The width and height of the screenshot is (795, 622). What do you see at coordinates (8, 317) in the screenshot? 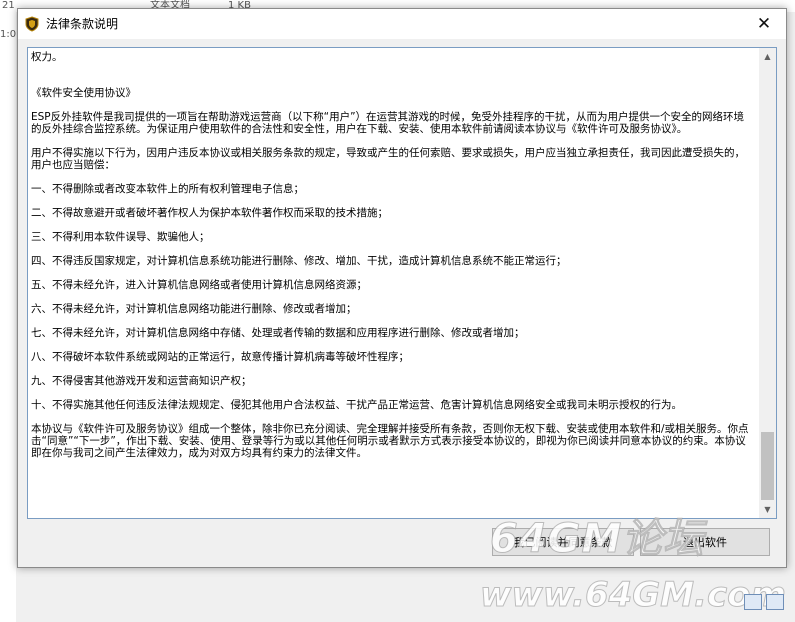
I see `background-window-left: 1:0` at bounding box center [8, 317].